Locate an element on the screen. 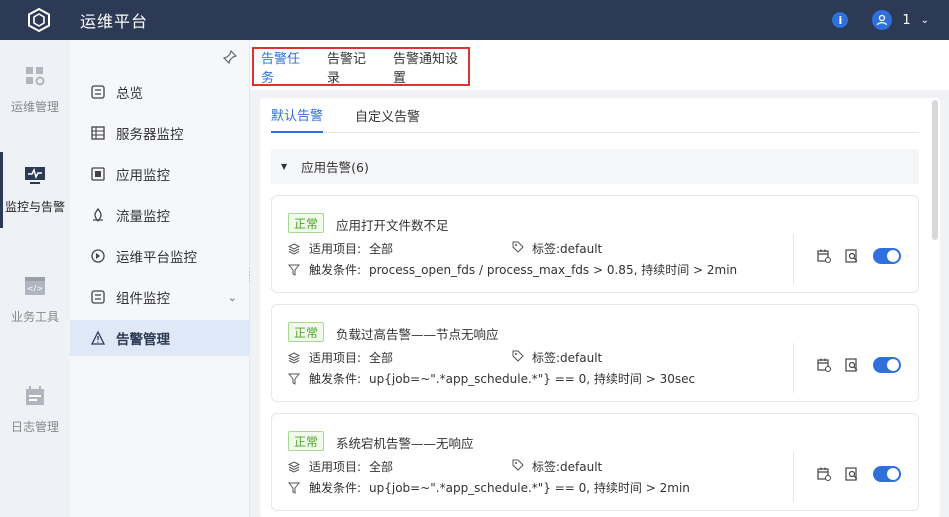  menu-label: 运维平台监控 is located at coordinates (156, 258).